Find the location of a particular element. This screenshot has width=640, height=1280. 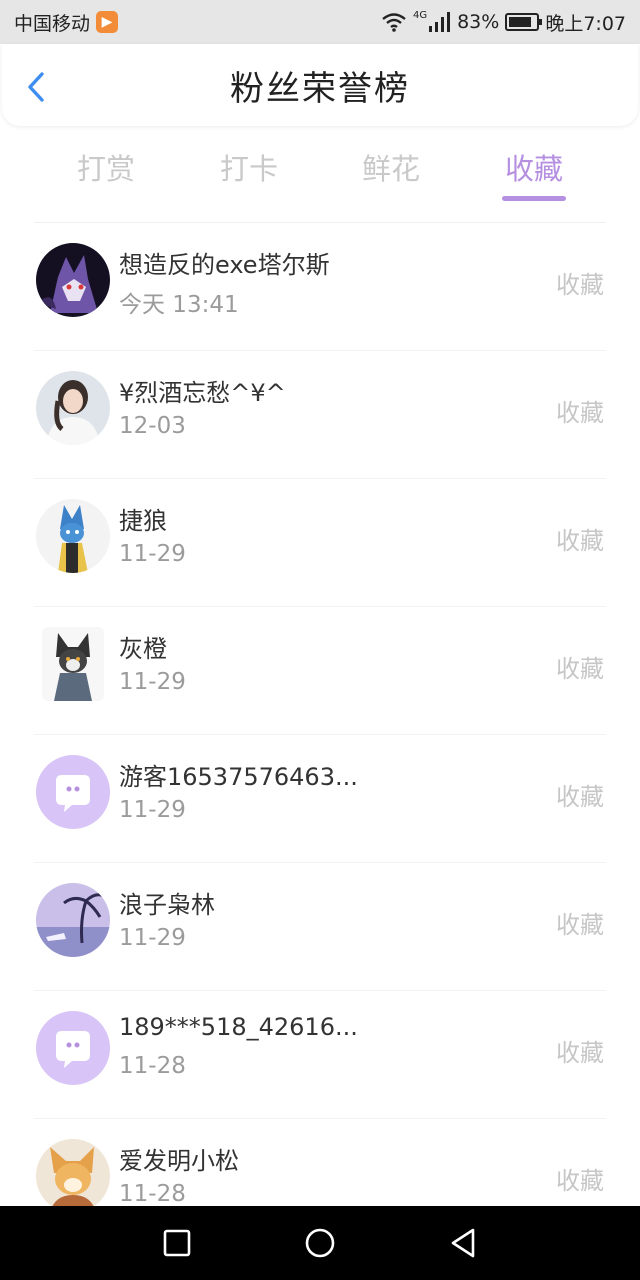

palm-tree-avatar-icon is located at coordinates (73, 920).